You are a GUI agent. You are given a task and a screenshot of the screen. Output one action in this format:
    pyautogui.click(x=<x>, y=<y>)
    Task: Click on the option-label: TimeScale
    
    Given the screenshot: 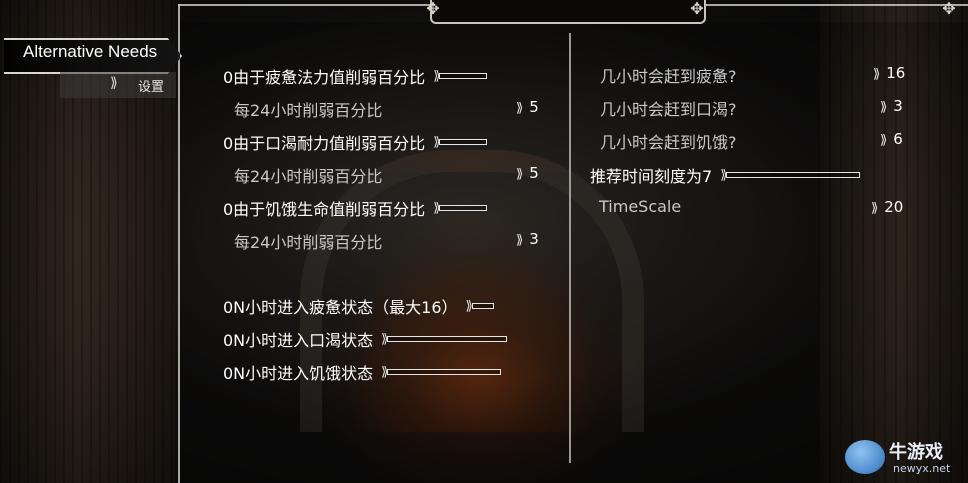 What is the action you would take?
    pyautogui.click(x=640, y=206)
    